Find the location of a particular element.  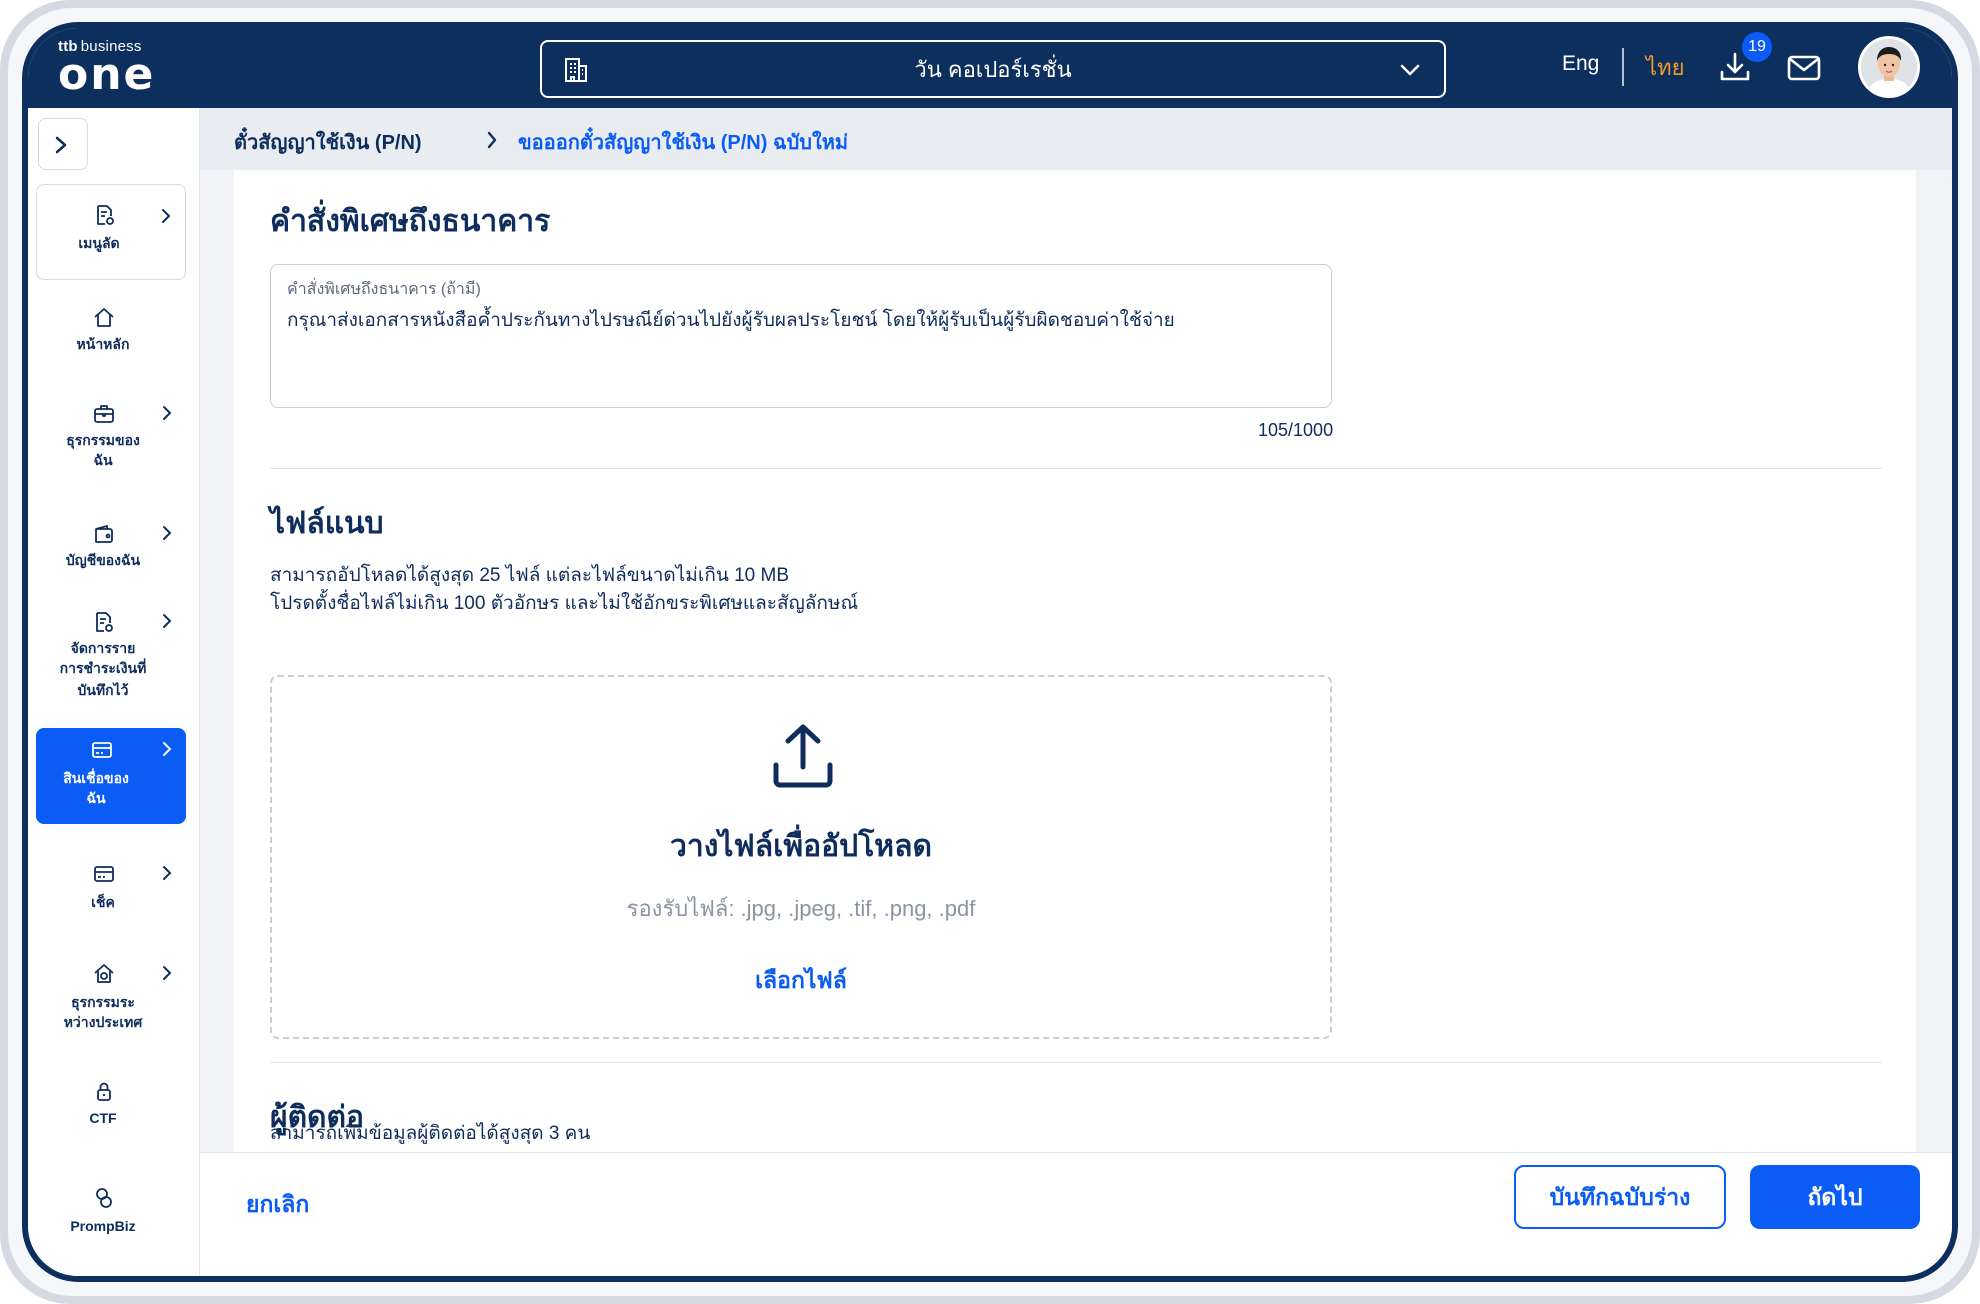

upload-icon is located at coordinates (803, 756).